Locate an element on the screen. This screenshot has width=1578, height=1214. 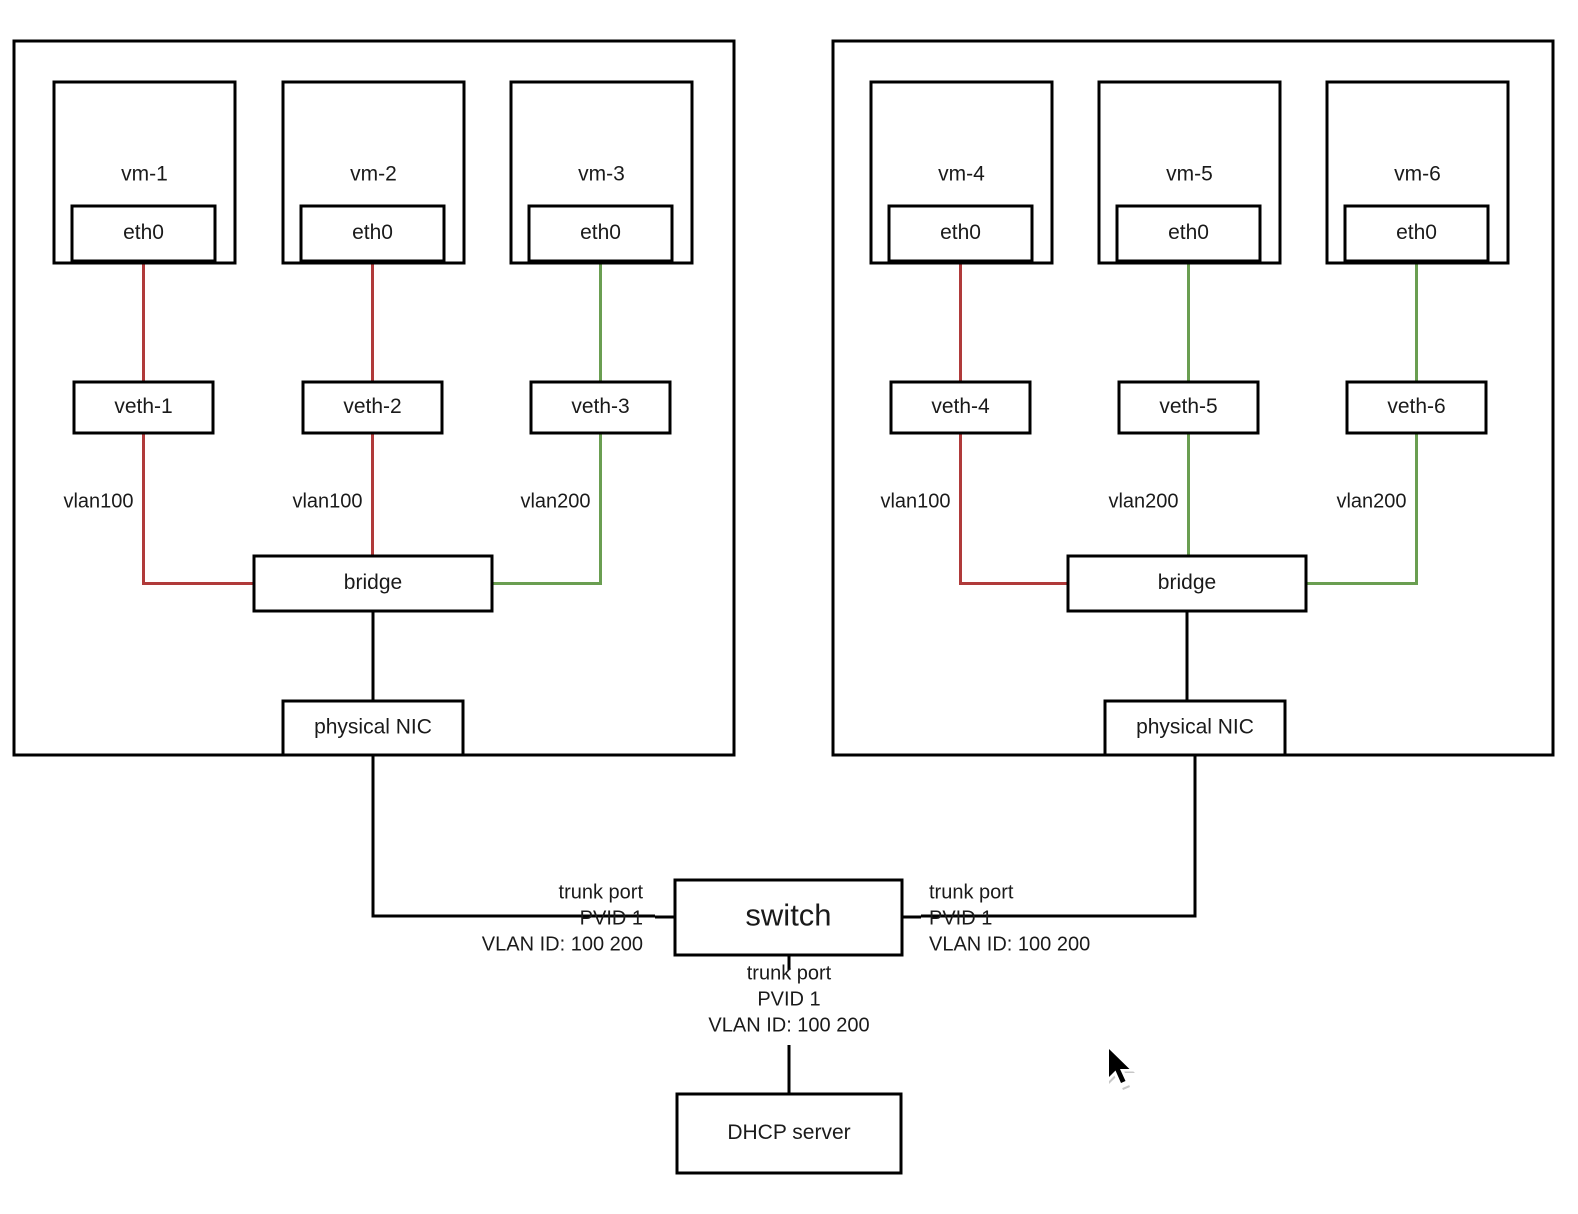
vm-label-vm-6: vm-6 is located at coordinates (1417, 174).